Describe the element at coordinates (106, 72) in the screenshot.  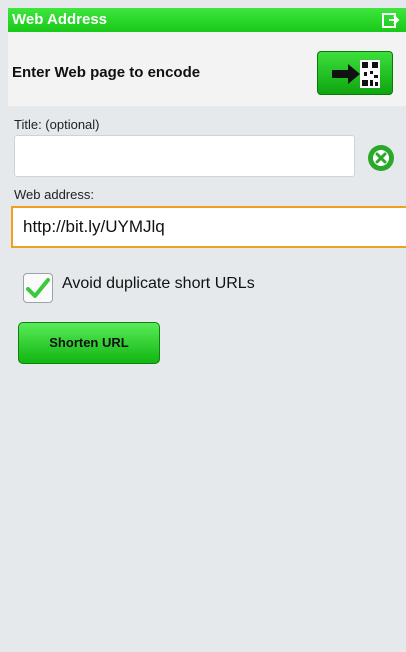
I see `header-label: Enter Web page to encode` at that location.